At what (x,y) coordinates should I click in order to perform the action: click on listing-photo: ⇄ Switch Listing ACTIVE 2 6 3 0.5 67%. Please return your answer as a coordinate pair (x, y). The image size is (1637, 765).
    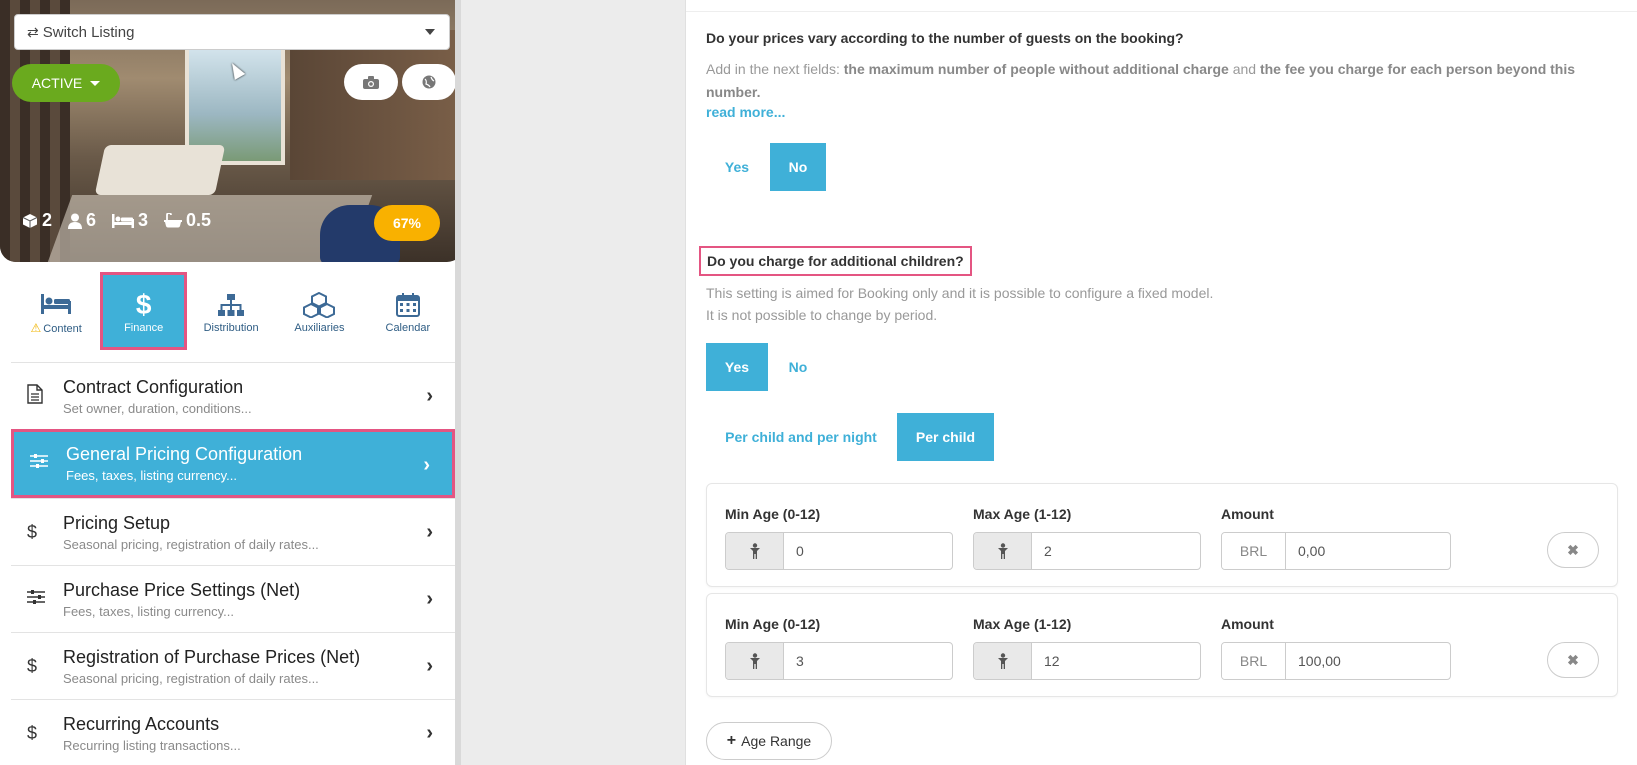
    Looking at the image, I should click on (227, 131).